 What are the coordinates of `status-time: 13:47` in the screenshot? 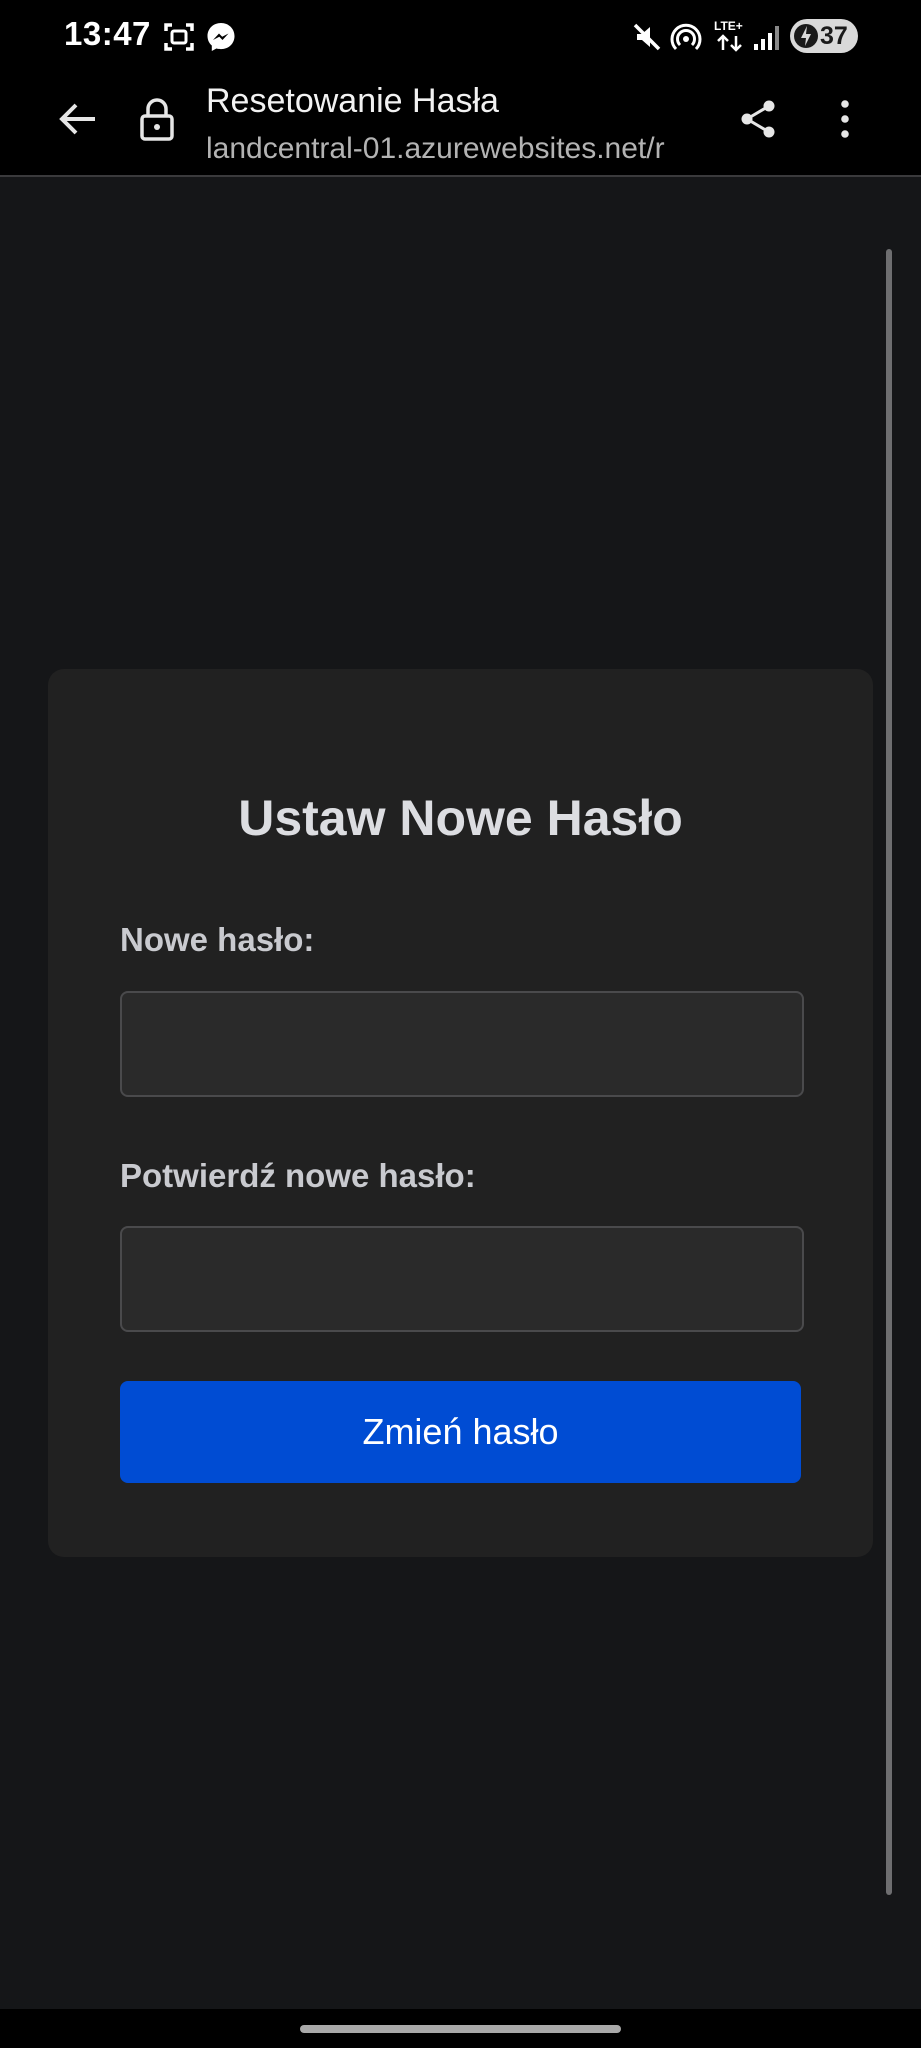 It's located at (107, 33).